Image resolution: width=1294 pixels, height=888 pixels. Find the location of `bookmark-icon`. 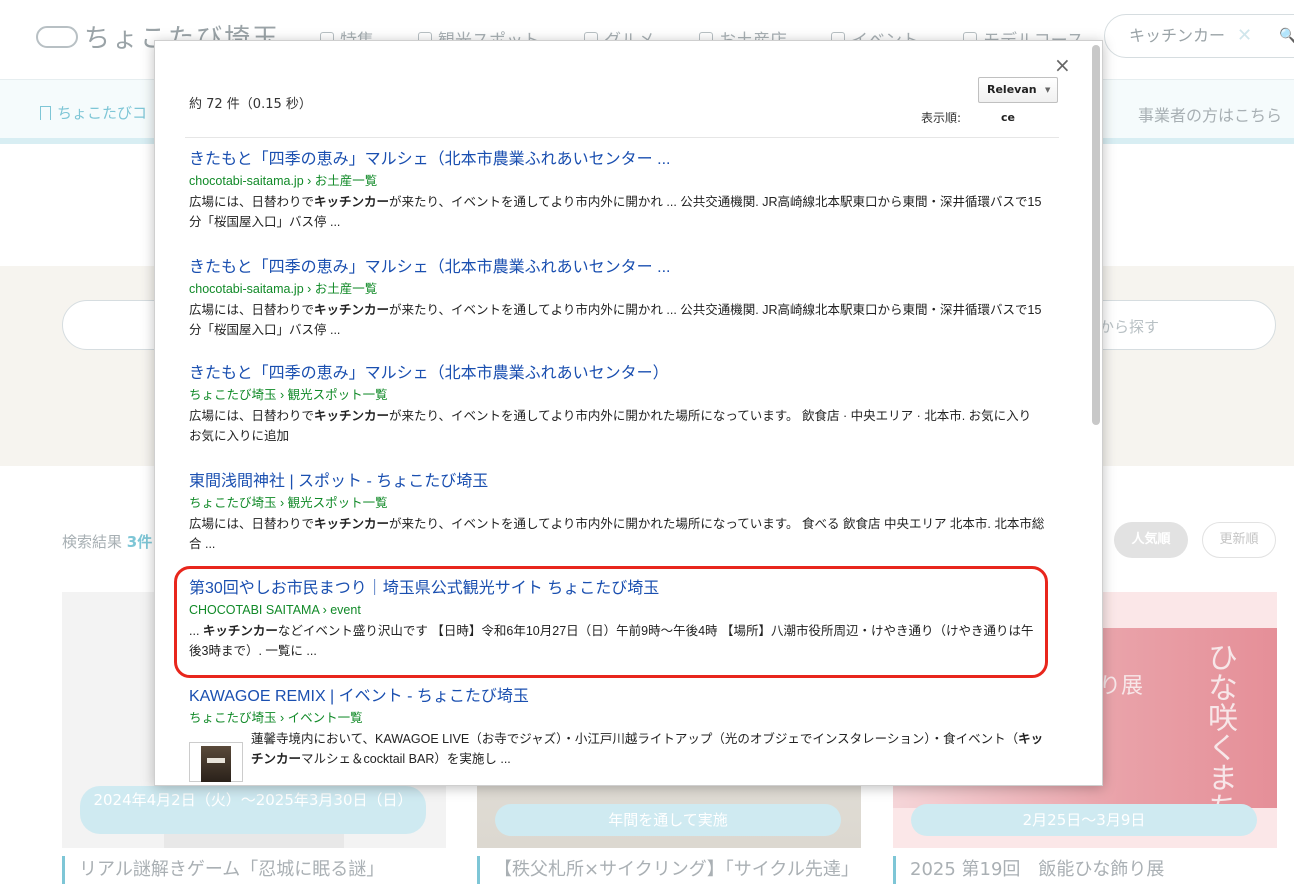

bookmark-icon is located at coordinates (45, 112).